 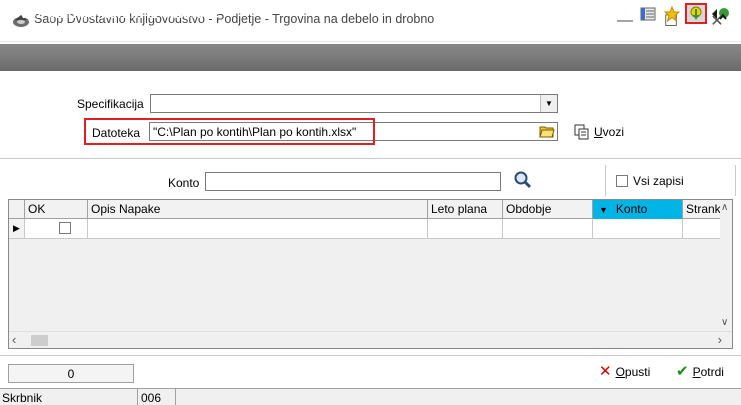 I want to click on row-ok-checkbox, so click(x=65, y=228).